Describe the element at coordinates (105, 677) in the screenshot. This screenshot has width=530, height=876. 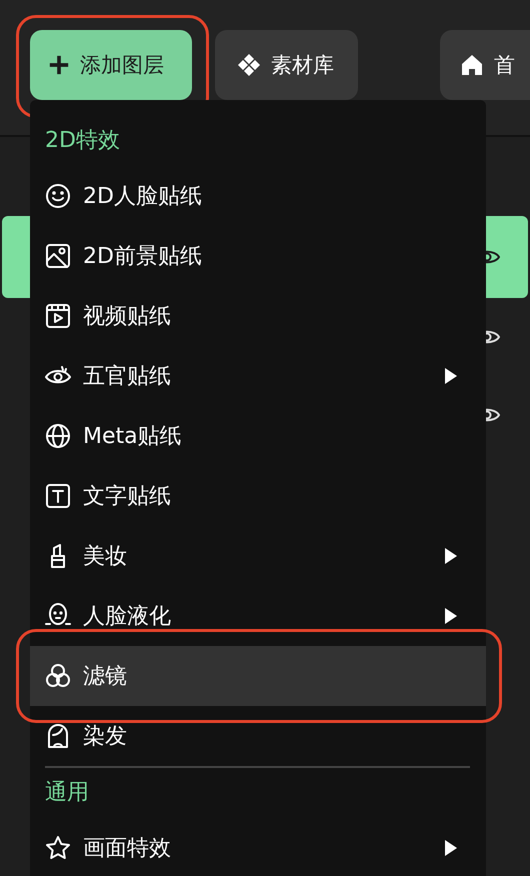
I see `menu-item-label: 滤镜` at that location.